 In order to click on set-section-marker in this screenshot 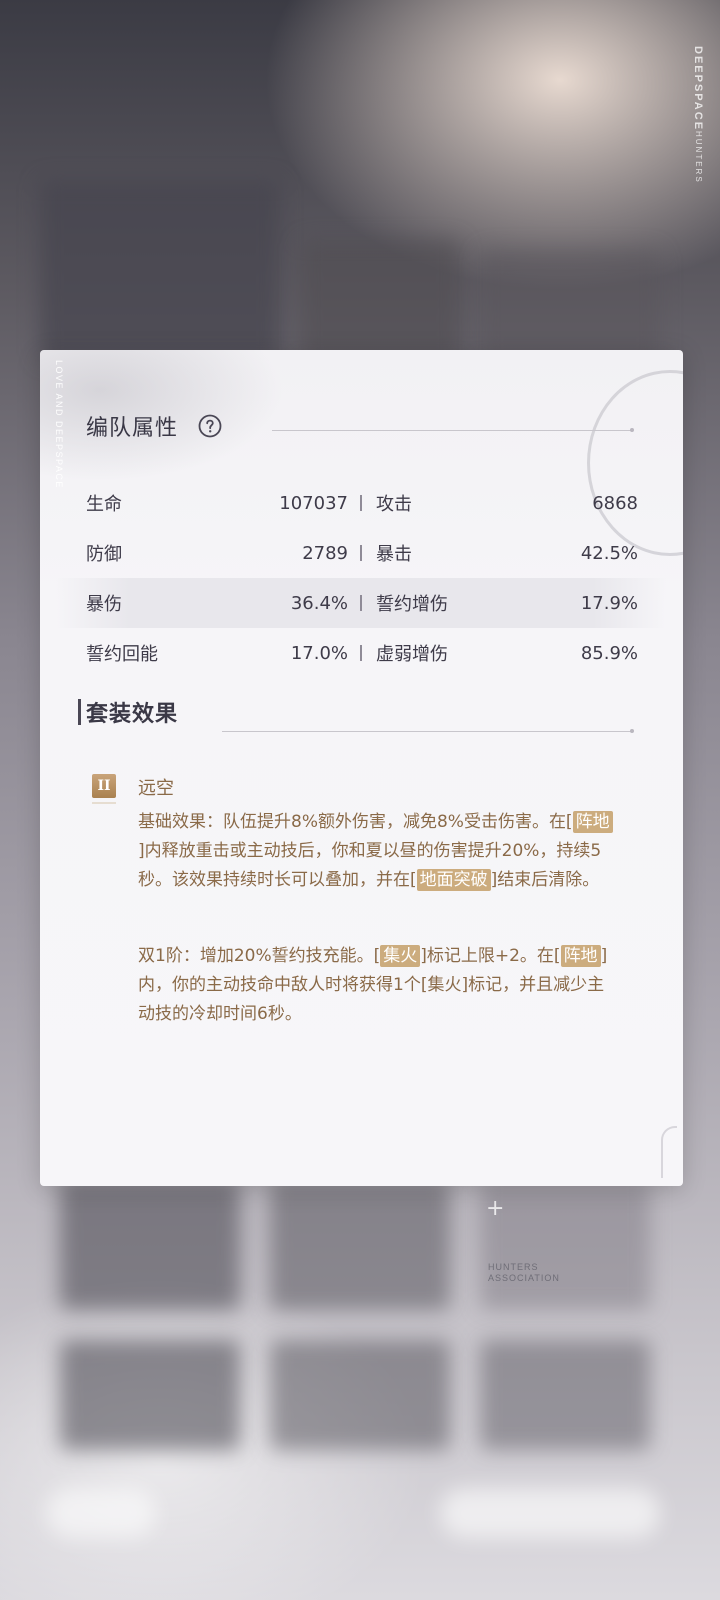, I will do `click(79, 712)`.